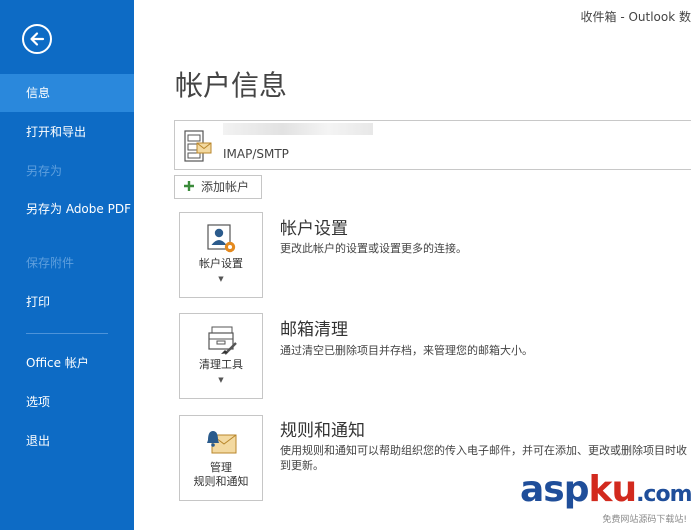  I want to click on back-button, so click(37, 39).